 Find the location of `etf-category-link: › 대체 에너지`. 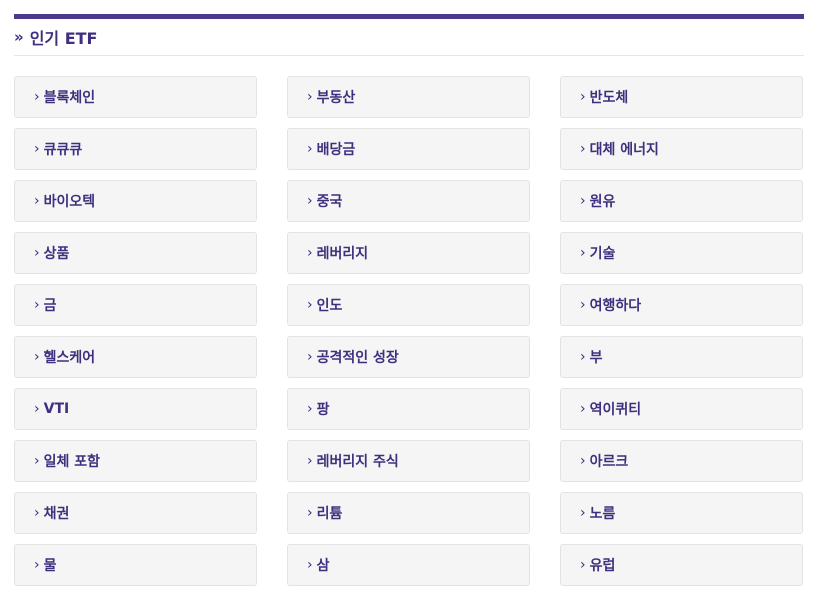

etf-category-link: › 대체 에너지 is located at coordinates (681, 149).